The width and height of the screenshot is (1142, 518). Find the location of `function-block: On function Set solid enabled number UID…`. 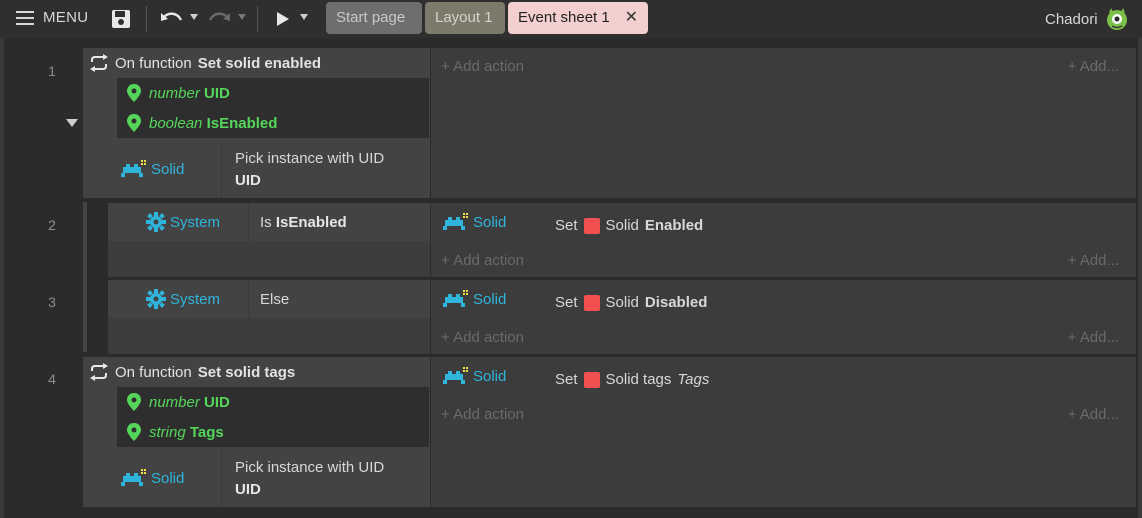

function-block: On function Set solid enabled number UID… is located at coordinates (256, 123).